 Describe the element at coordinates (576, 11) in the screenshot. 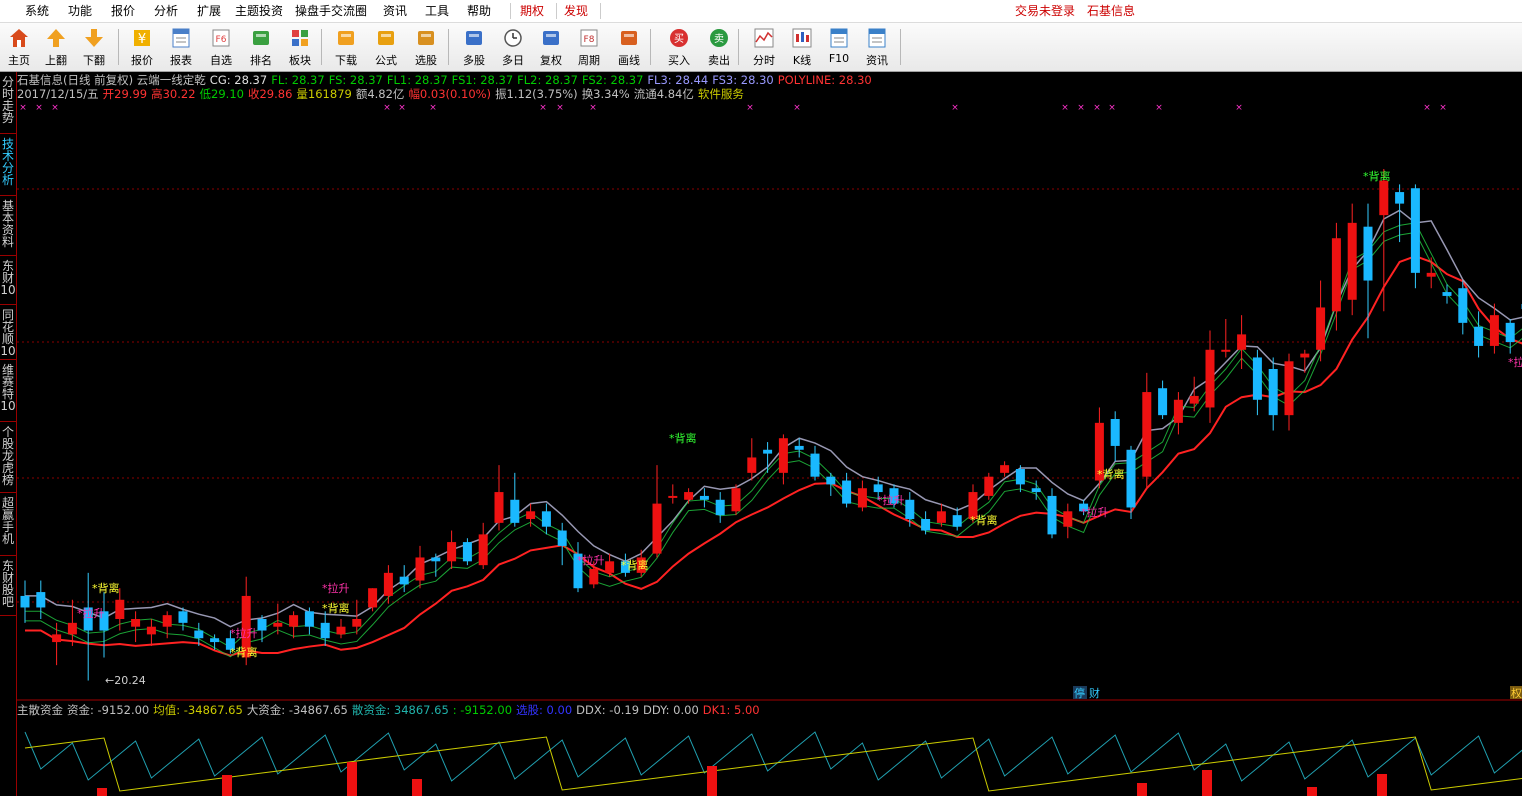

I see `menu-item-highlight: 发现` at that location.